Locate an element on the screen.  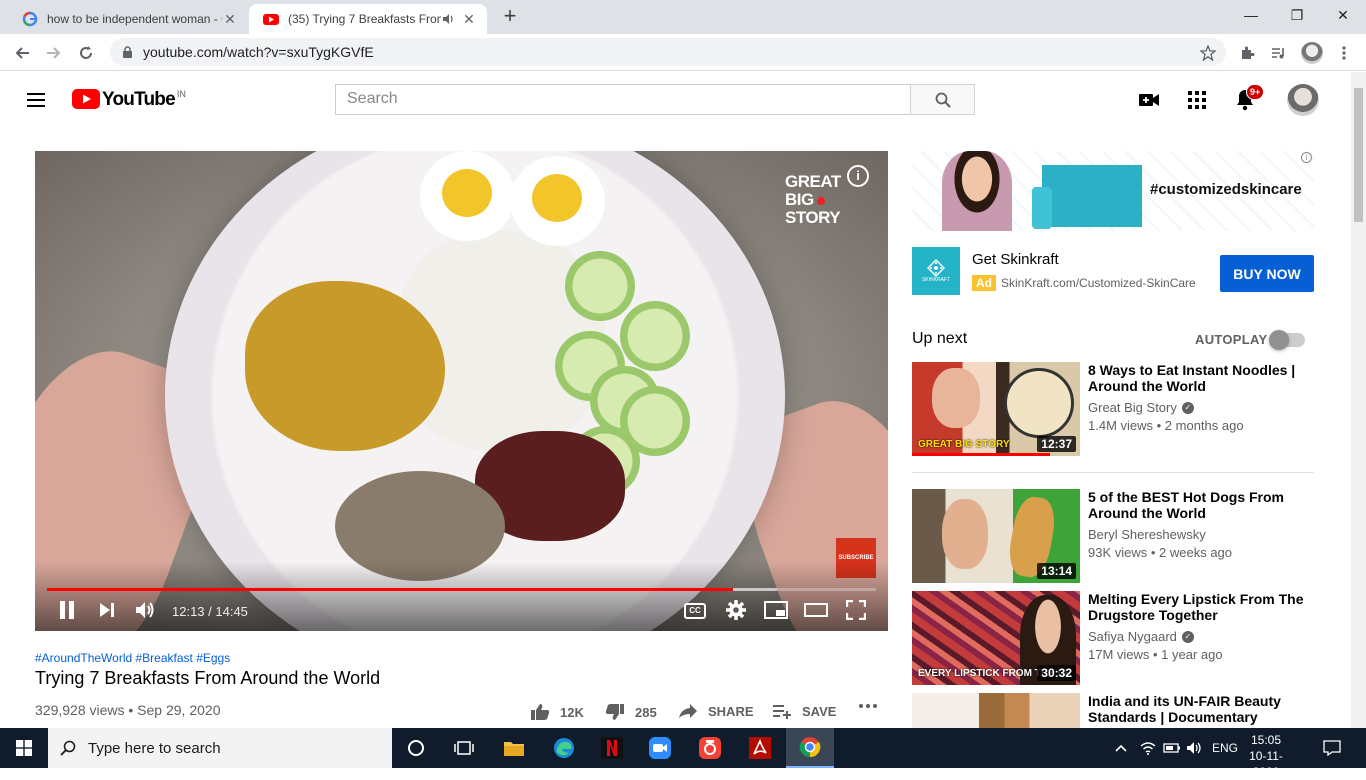
video-hashtags: #AroundTheWorld #Breakfast #Eggs is located at coordinates (132, 658).